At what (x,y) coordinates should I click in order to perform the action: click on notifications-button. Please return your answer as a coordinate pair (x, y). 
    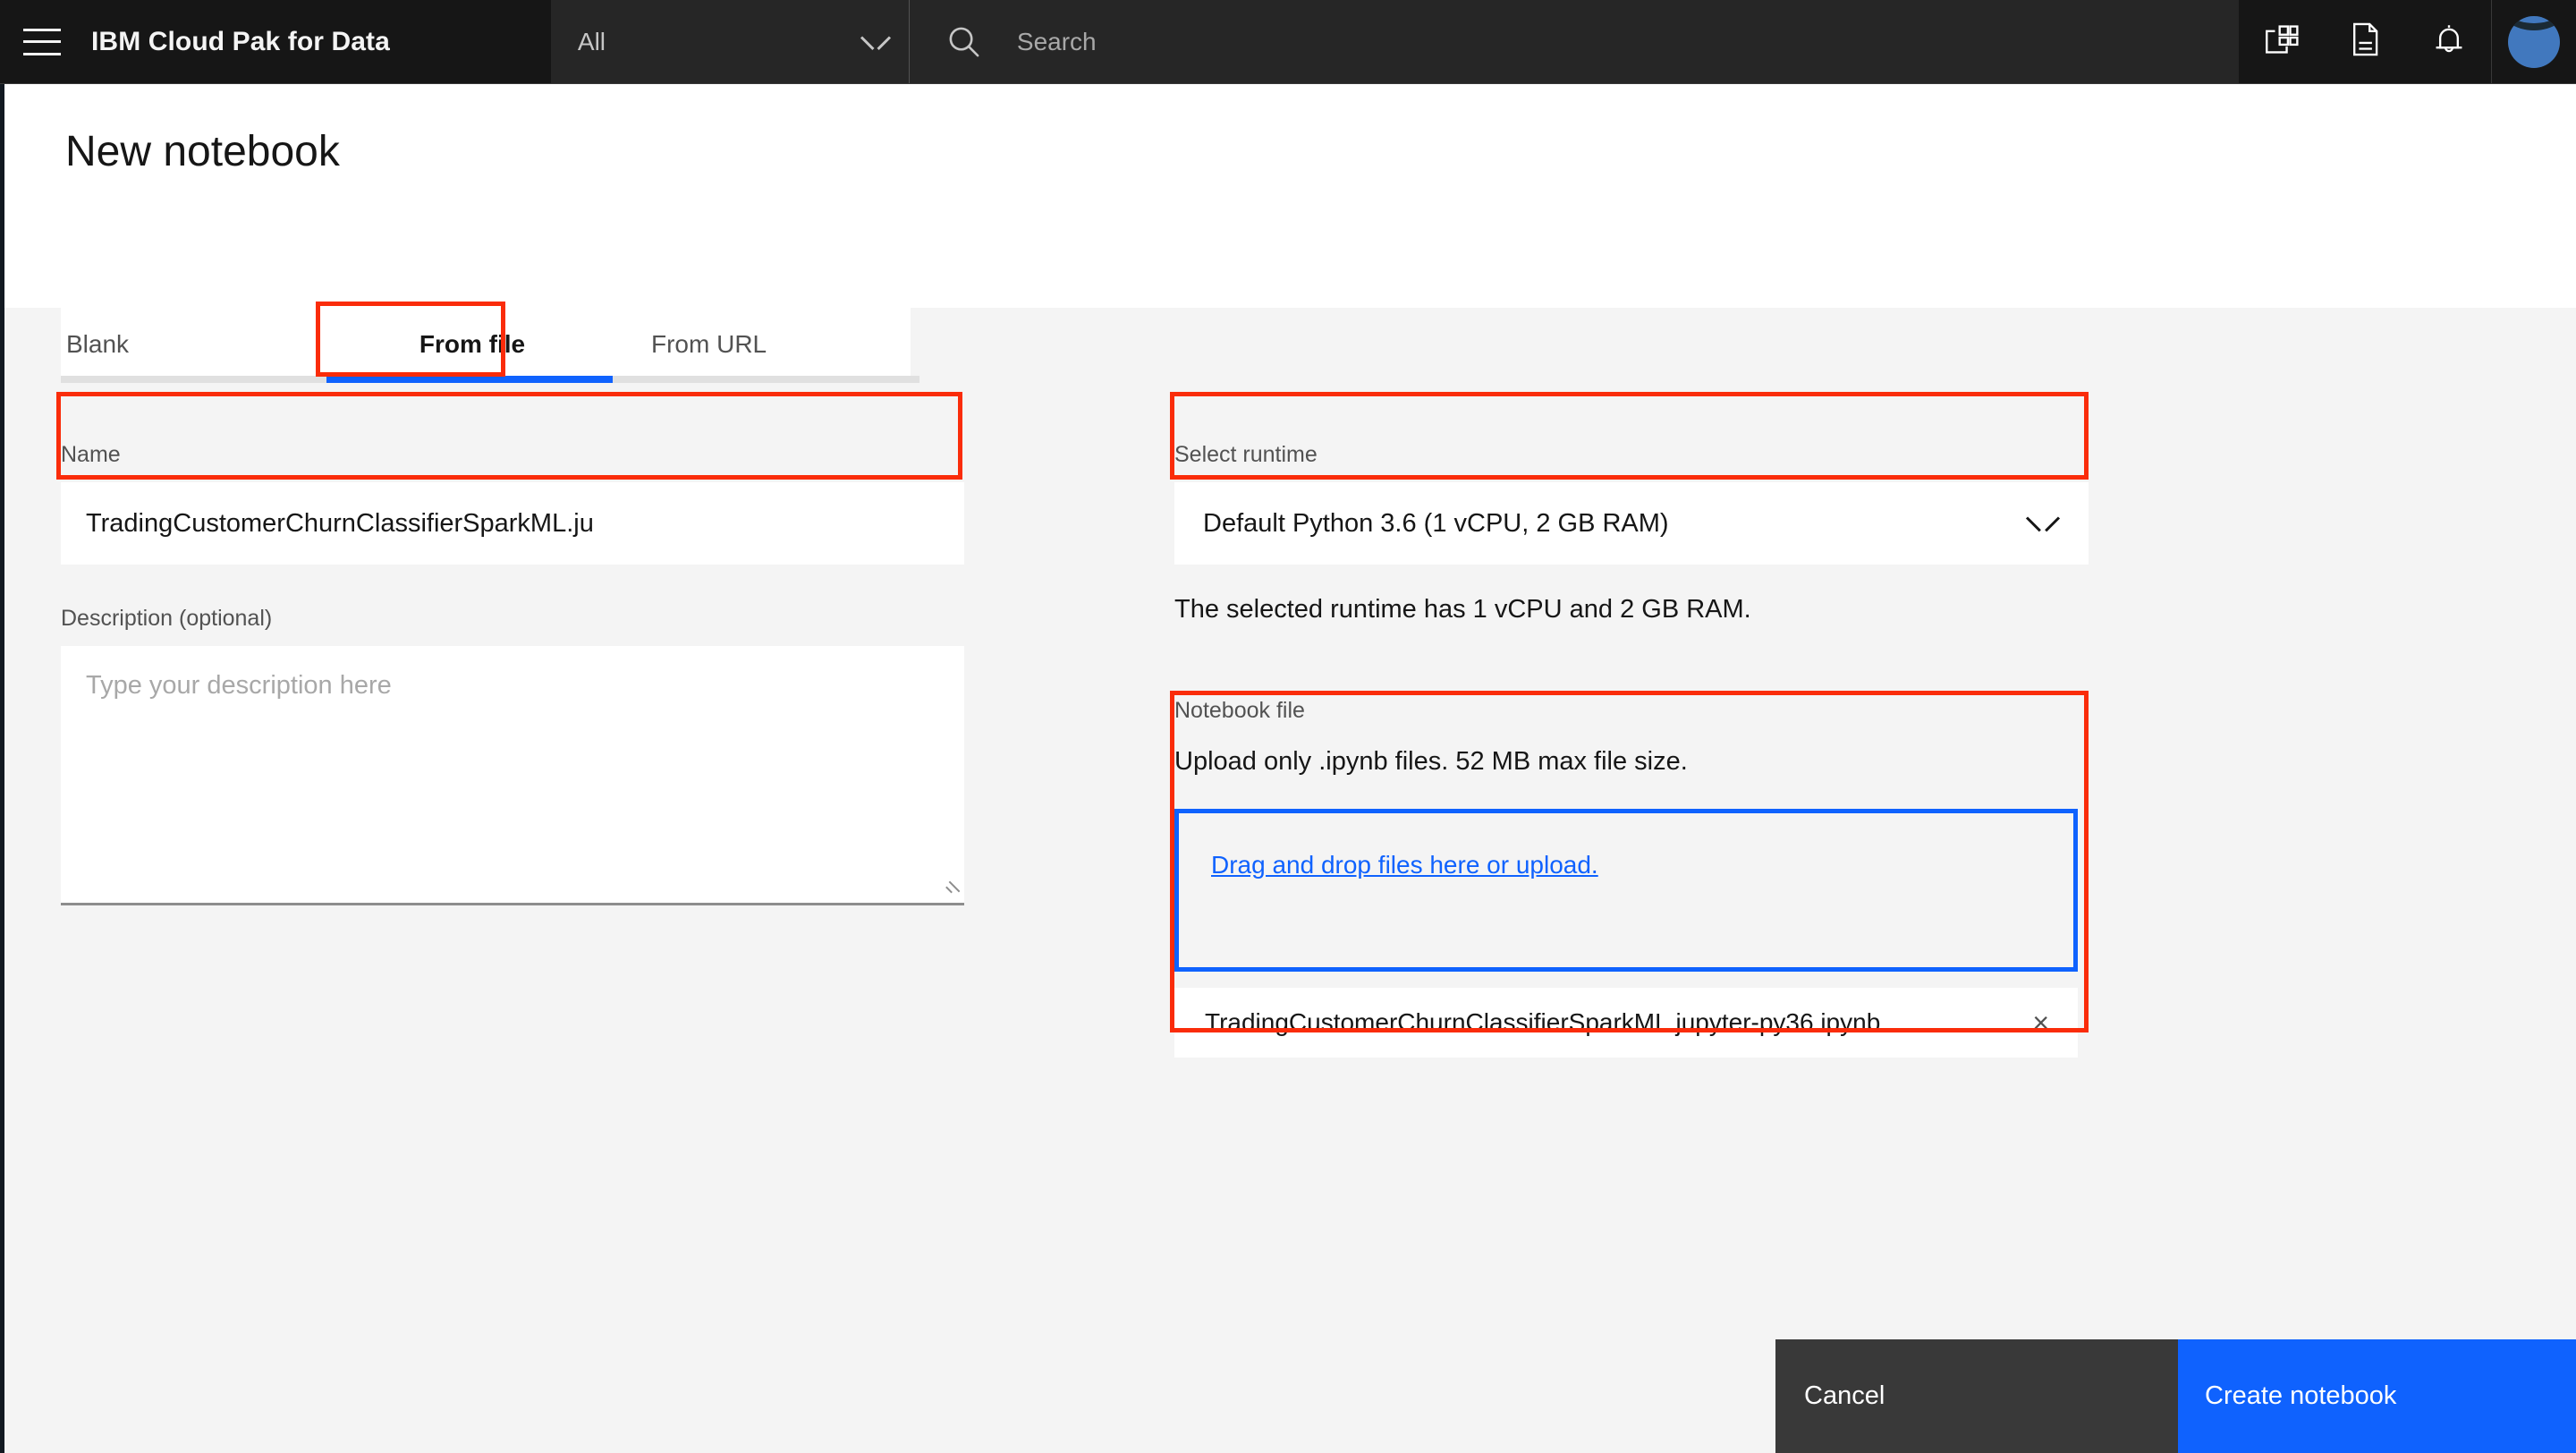
    Looking at the image, I should click on (2449, 41).